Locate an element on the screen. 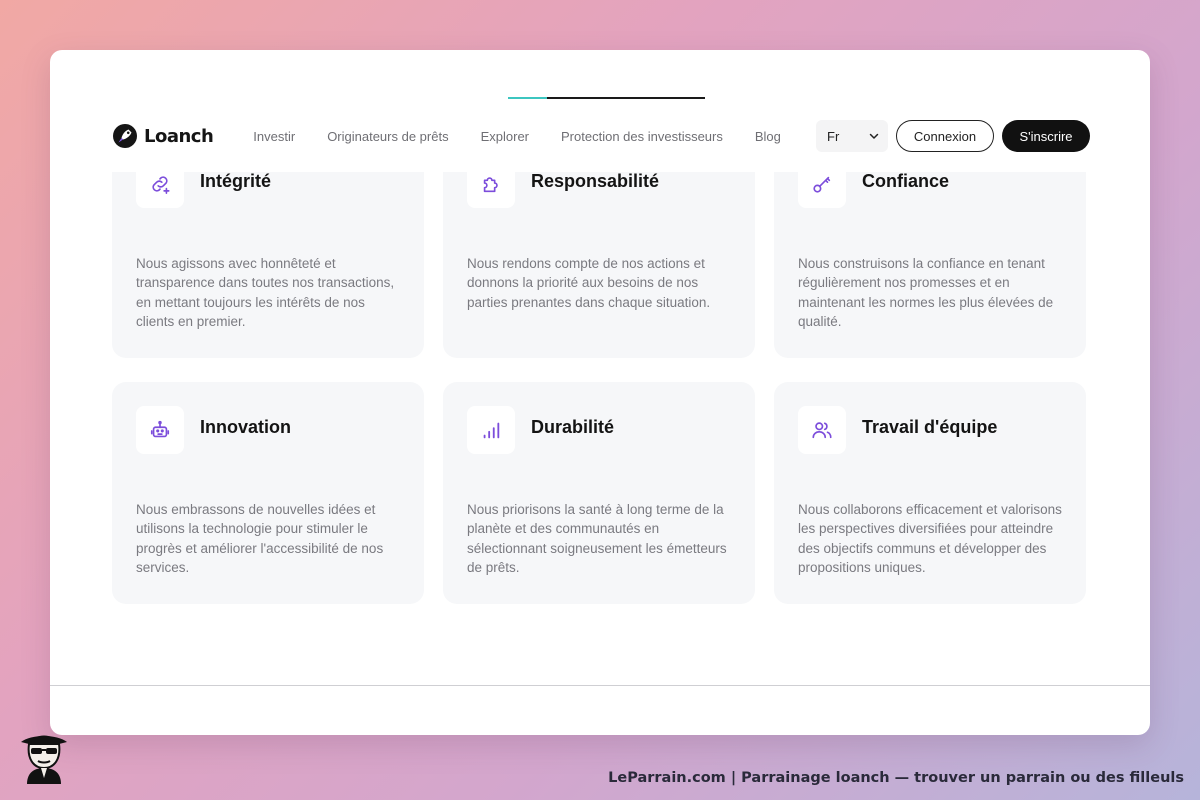 The width and height of the screenshot is (1200, 800). robot-icon is located at coordinates (160, 429).